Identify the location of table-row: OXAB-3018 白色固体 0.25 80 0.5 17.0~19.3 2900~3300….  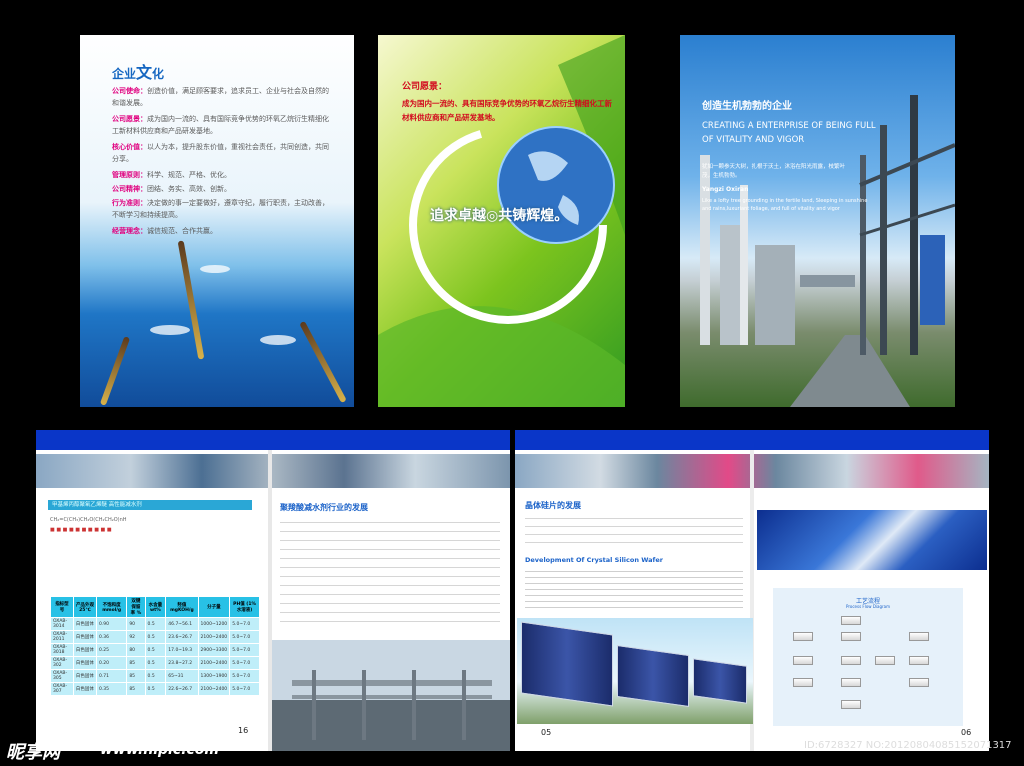
(155, 650).